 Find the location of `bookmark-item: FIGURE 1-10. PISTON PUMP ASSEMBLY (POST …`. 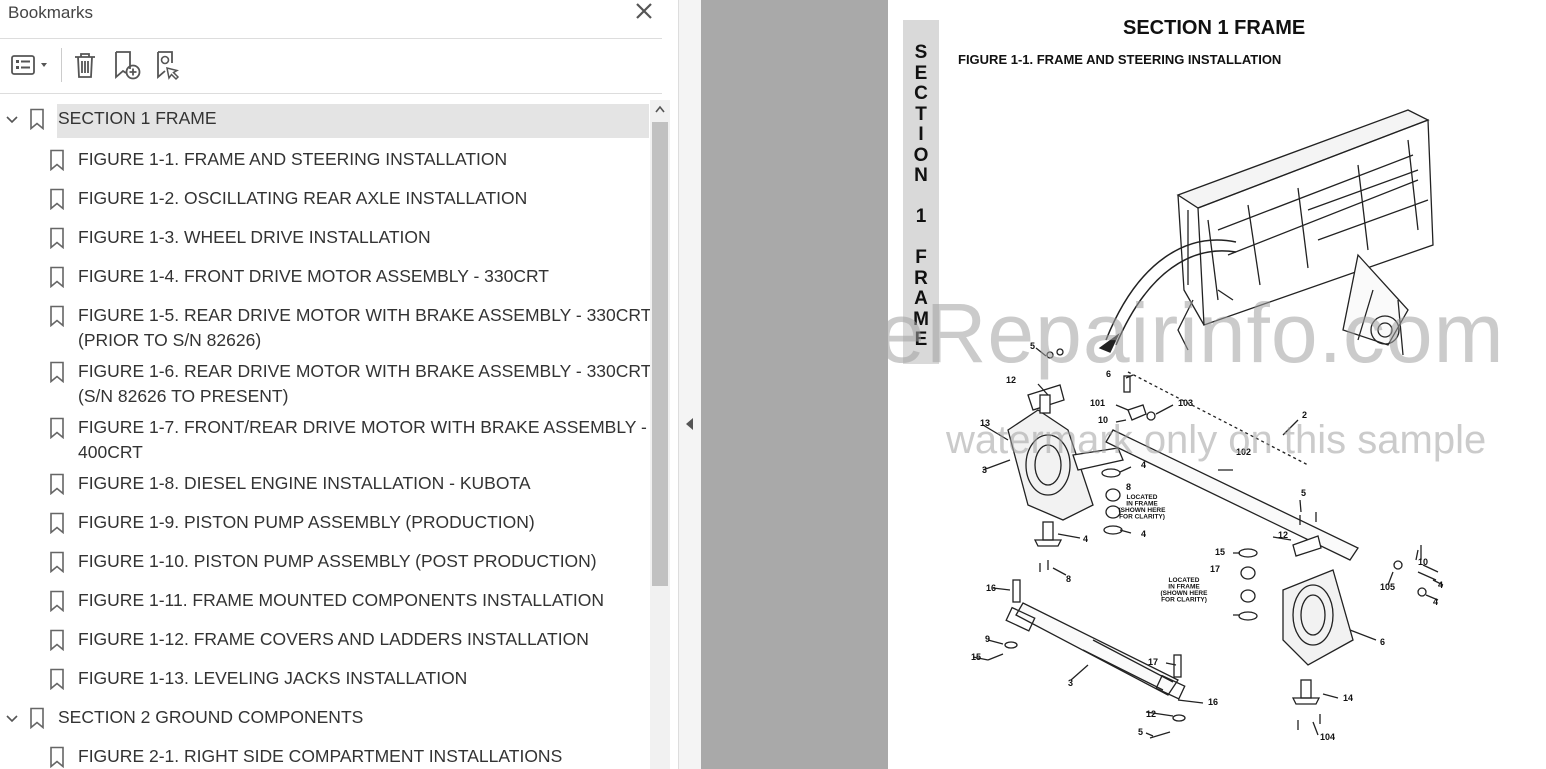

bookmark-item: FIGURE 1-10. PISTON PUMP ASSEMBLY (POST … is located at coordinates (325, 562).